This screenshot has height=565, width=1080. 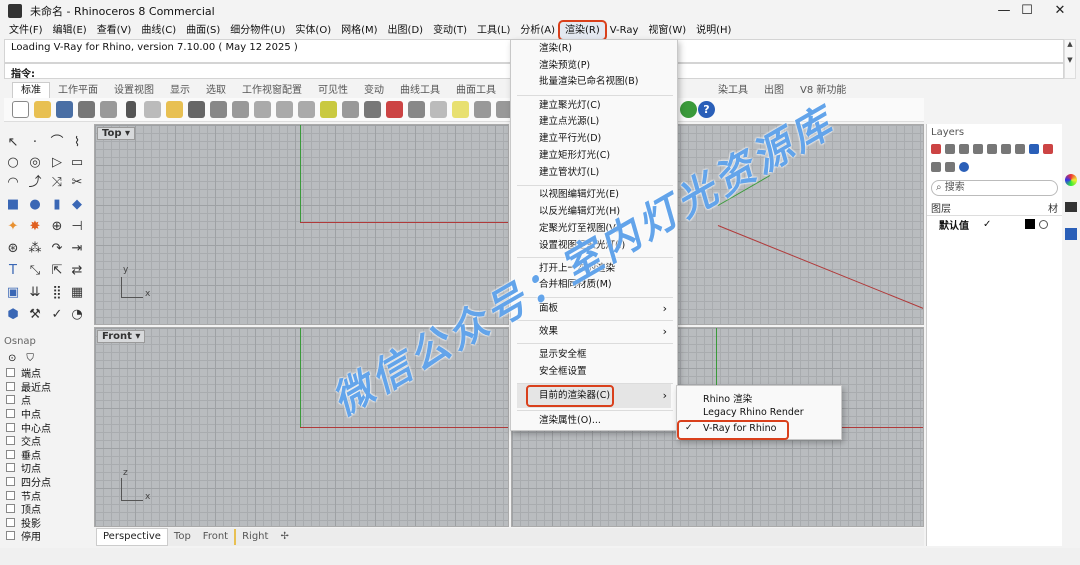 What do you see at coordinates (13, 292) in the screenshot?
I see `solid-tools-icon: ▣` at bounding box center [13, 292].